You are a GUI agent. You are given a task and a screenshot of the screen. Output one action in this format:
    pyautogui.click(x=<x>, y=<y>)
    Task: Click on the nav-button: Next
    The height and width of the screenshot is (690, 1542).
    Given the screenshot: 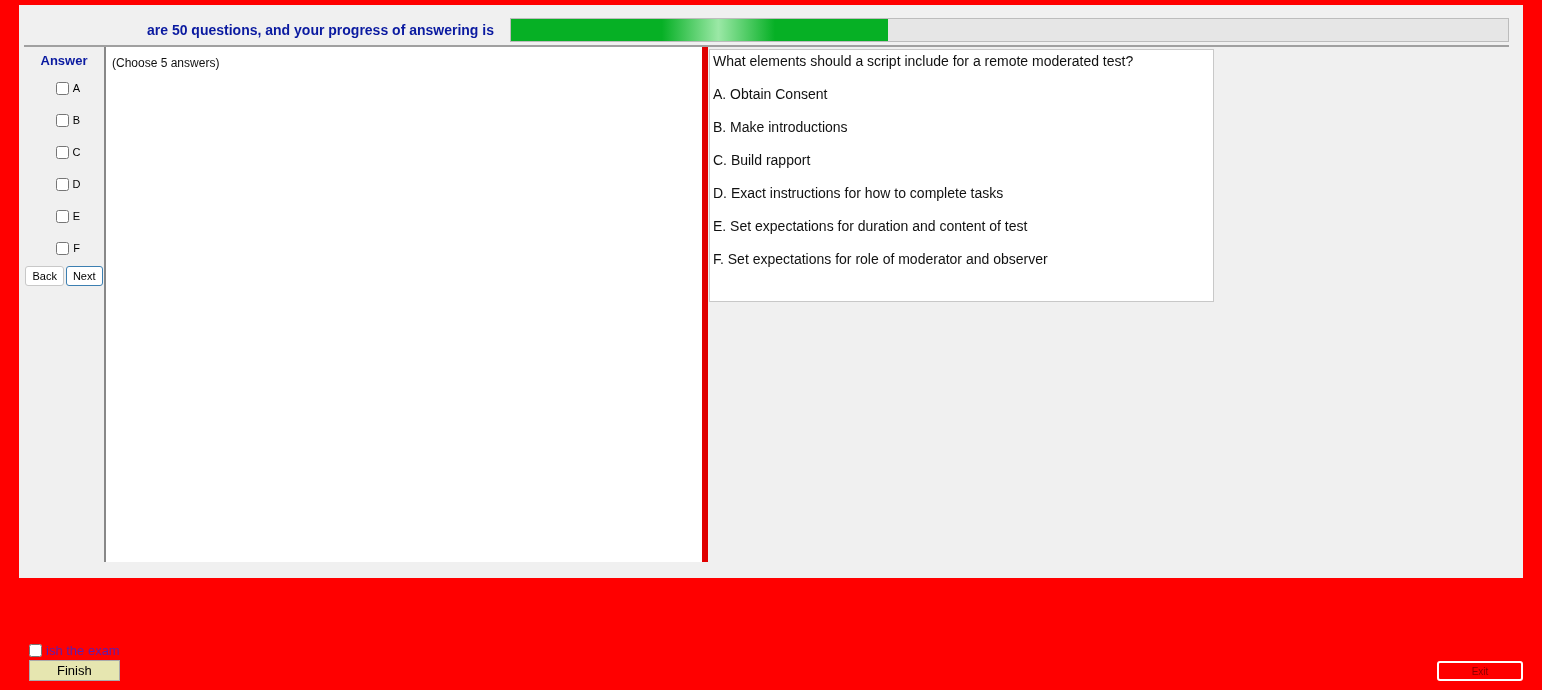 What is the action you would take?
    pyautogui.click(x=84, y=276)
    